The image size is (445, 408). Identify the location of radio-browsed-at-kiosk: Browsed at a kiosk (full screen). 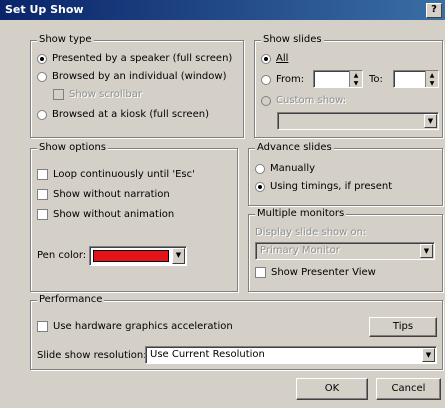
(123, 114).